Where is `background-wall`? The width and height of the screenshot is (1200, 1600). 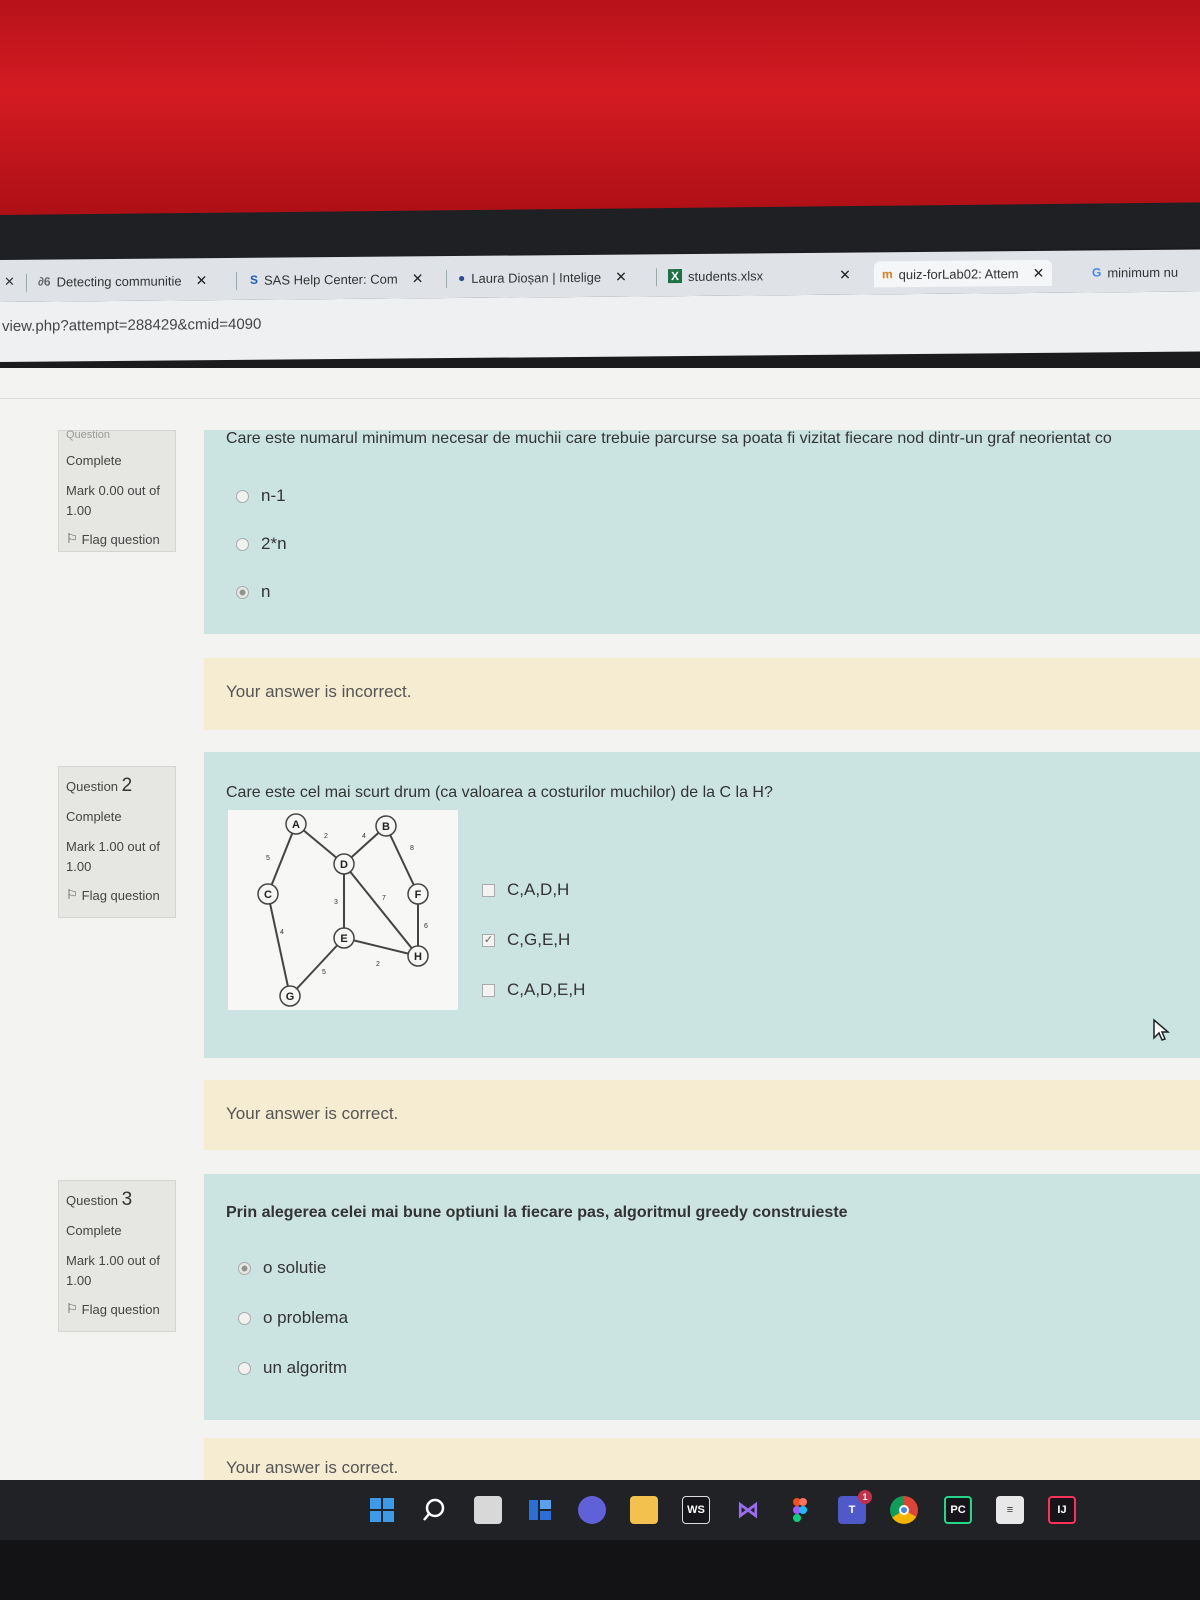 background-wall is located at coordinates (600, 116).